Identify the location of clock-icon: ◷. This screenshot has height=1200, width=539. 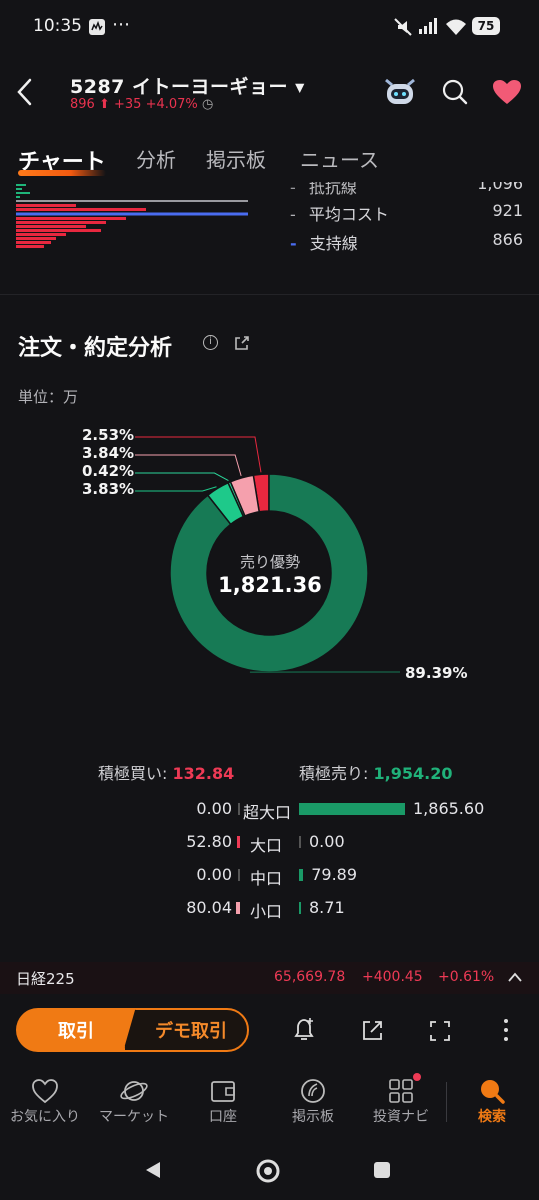
(207, 104).